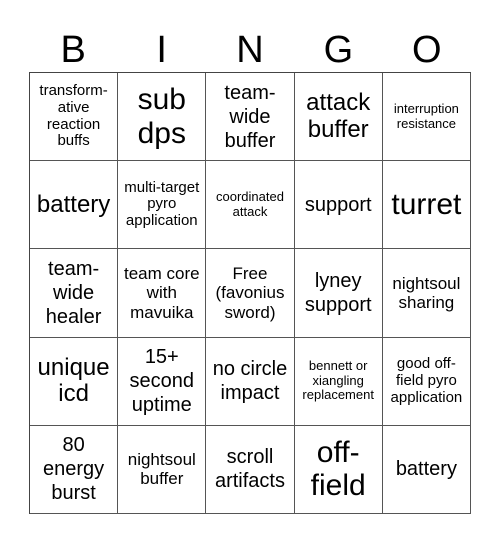  I want to click on bingo-cell-r3-c4: lyney support, so click(338, 293).